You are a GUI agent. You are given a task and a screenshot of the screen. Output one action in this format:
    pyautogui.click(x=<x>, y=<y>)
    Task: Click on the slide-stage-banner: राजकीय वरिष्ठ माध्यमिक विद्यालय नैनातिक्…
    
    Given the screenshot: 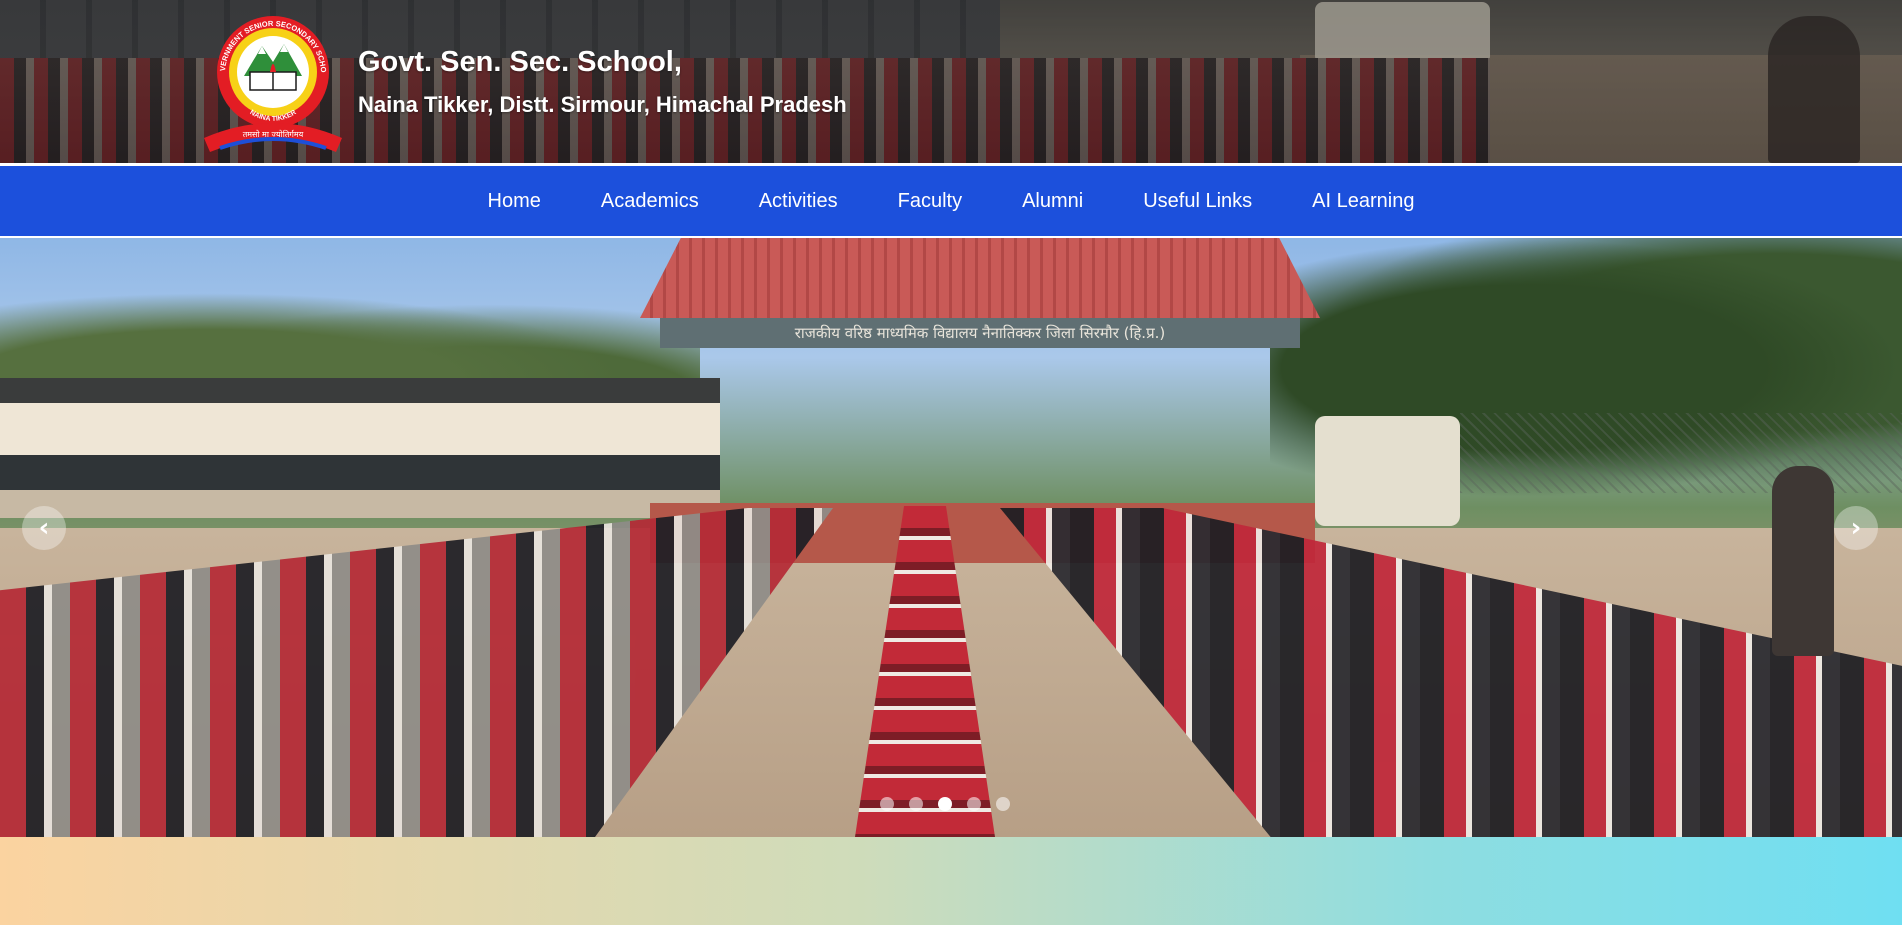 What is the action you would take?
    pyautogui.click(x=980, y=333)
    